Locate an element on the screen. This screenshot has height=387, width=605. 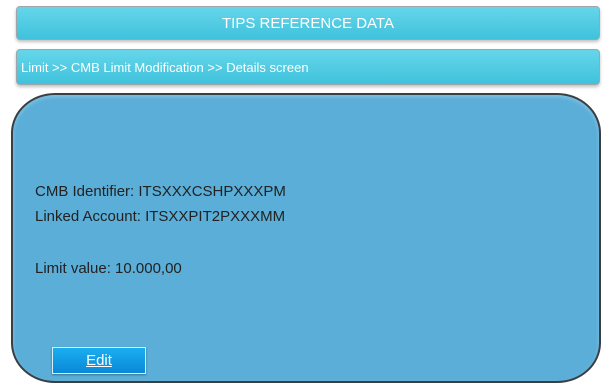
edit-button: Edit is located at coordinates (99, 360).